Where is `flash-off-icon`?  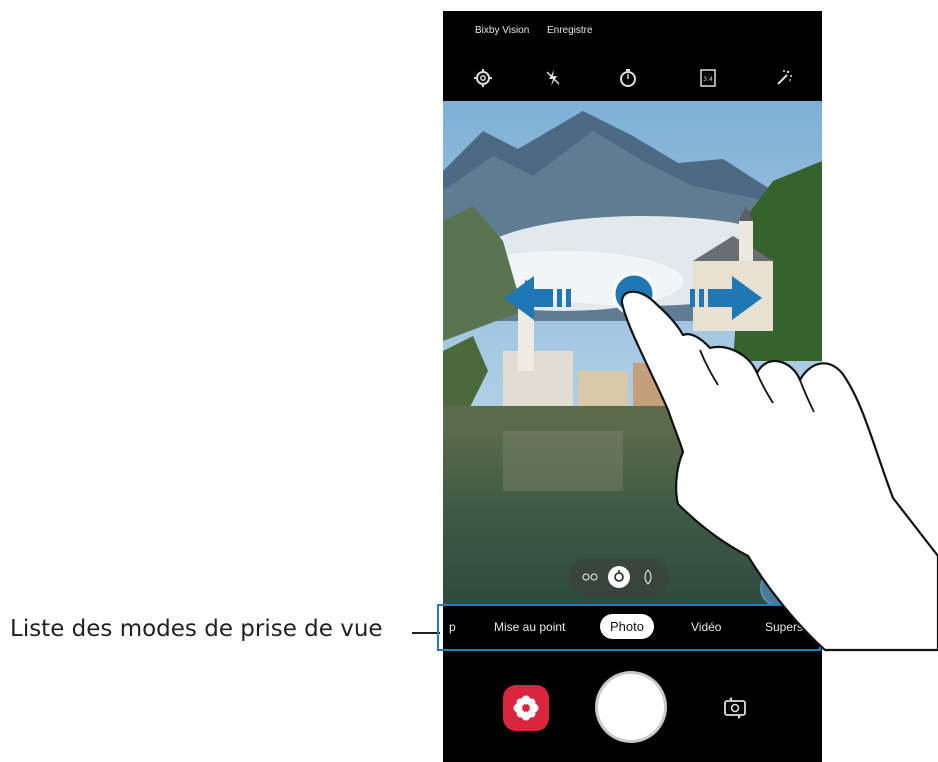
flash-off-icon is located at coordinates (553, 78).